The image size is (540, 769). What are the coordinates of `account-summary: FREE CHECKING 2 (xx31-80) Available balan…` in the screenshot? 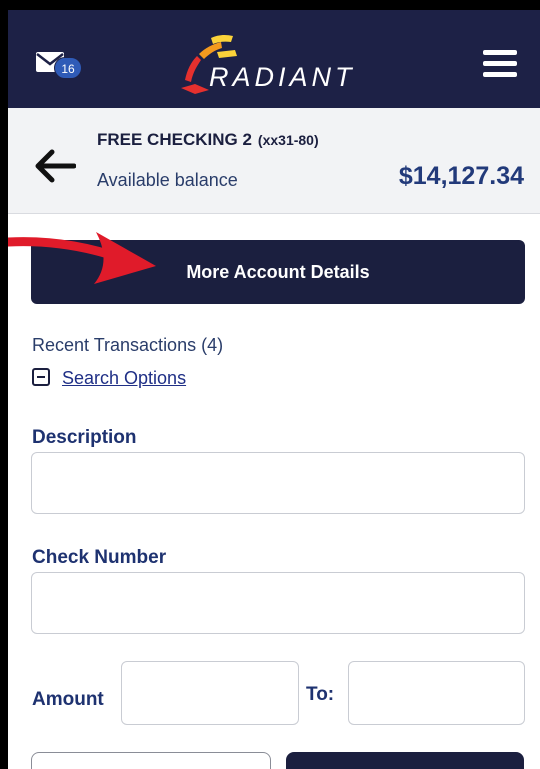 It's located at (274, 161).